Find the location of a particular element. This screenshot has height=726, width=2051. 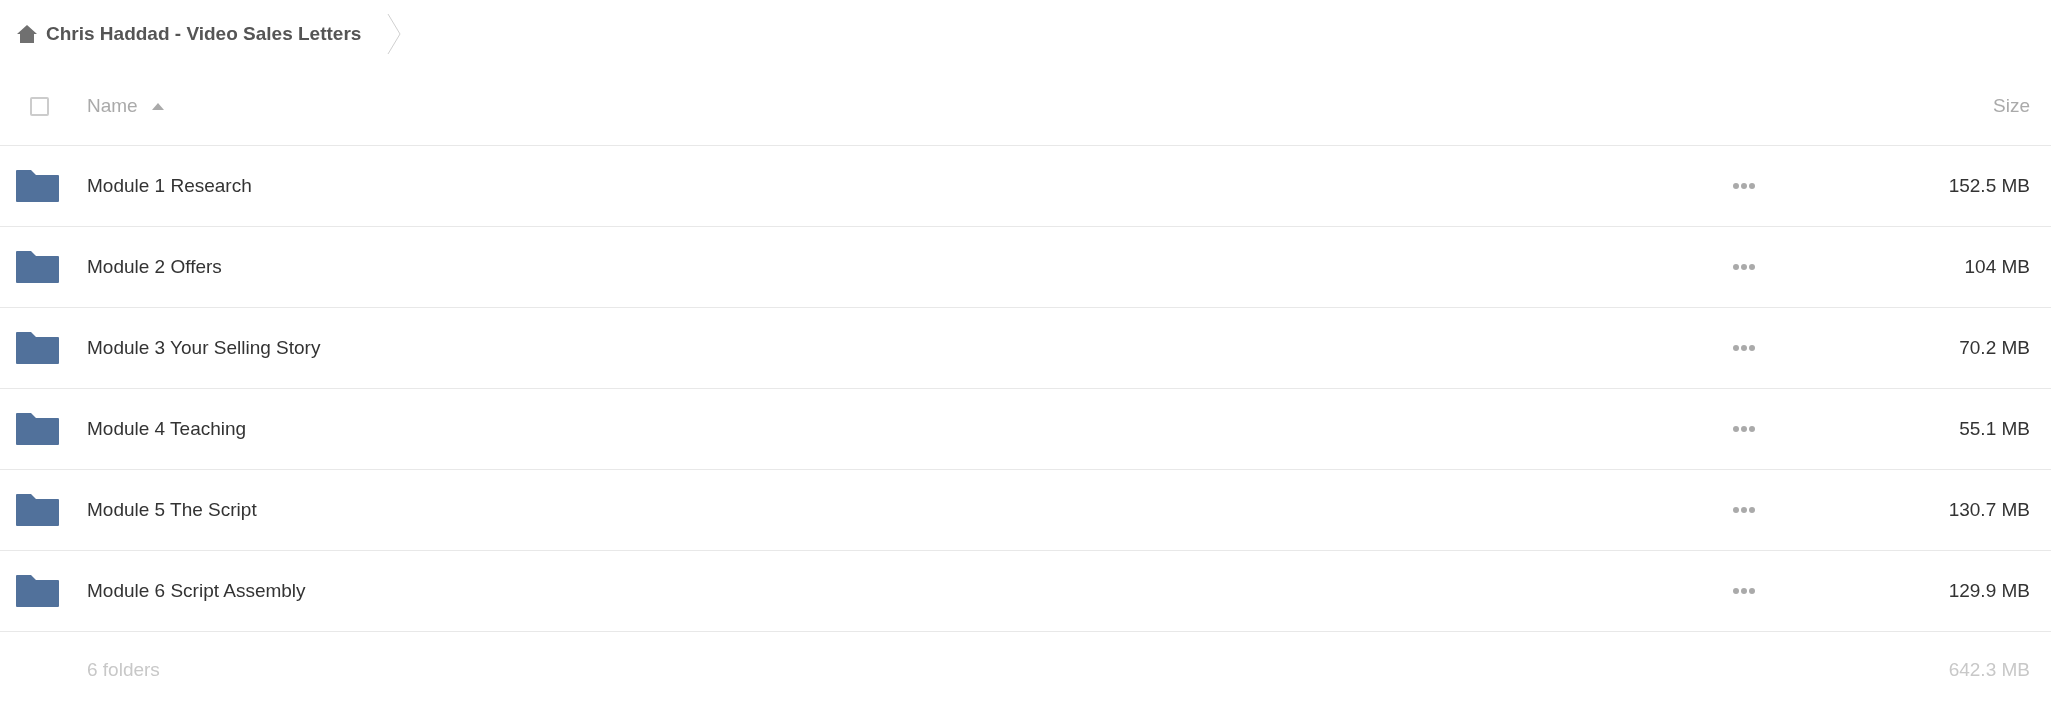

home-icon is located at coordinates (27, 34).